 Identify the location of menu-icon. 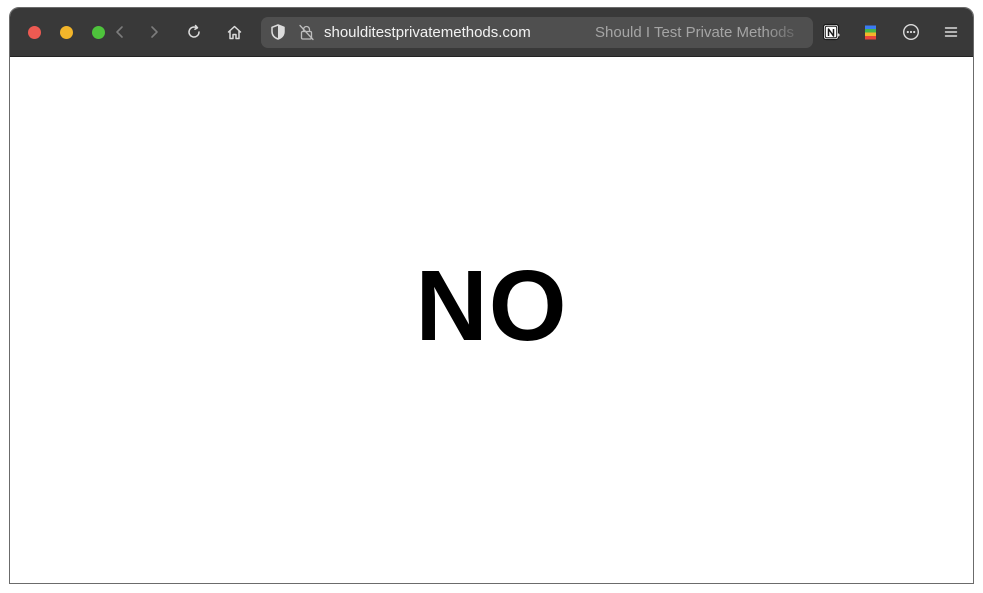
(951, 32).